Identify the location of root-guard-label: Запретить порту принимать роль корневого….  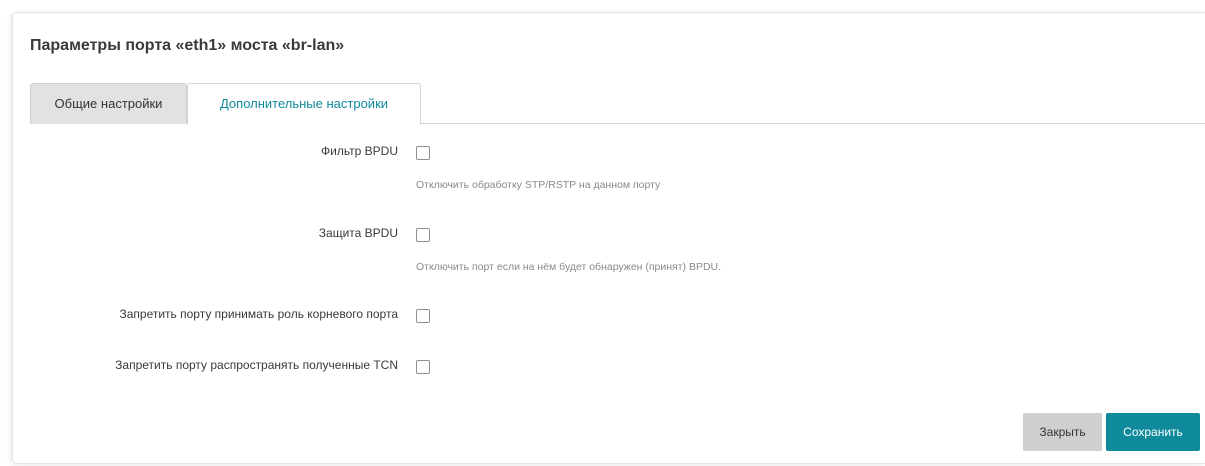
(258, 314).